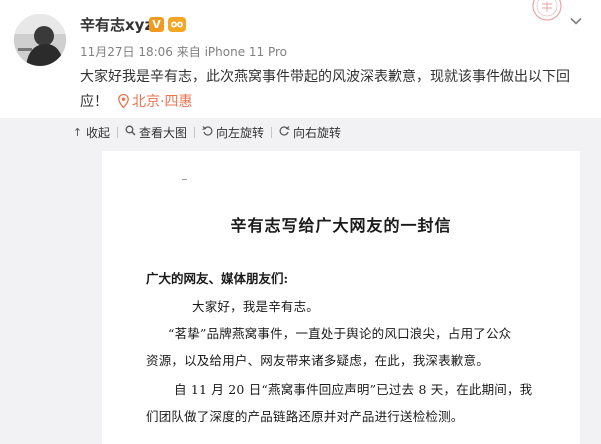 This screenshot has height=444, width=601. I want to click on club-badge-icon, so click(177, 24).